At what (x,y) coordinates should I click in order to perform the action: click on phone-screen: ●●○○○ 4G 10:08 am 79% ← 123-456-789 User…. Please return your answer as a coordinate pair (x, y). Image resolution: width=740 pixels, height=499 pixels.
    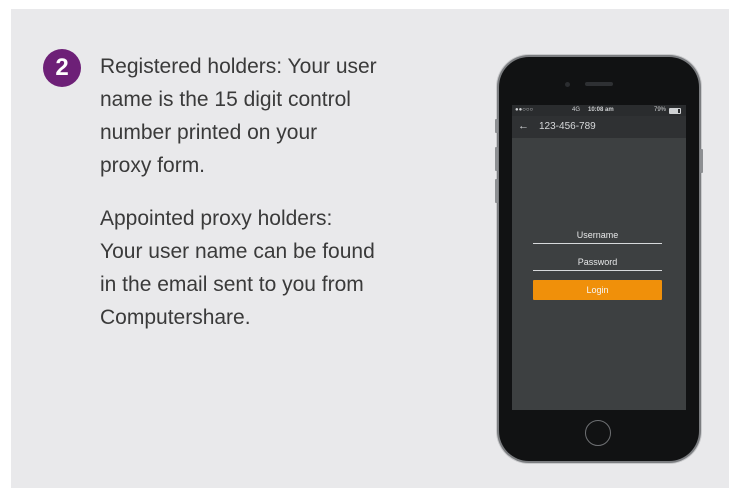
    Looking at the image, I should click on (599, 257).